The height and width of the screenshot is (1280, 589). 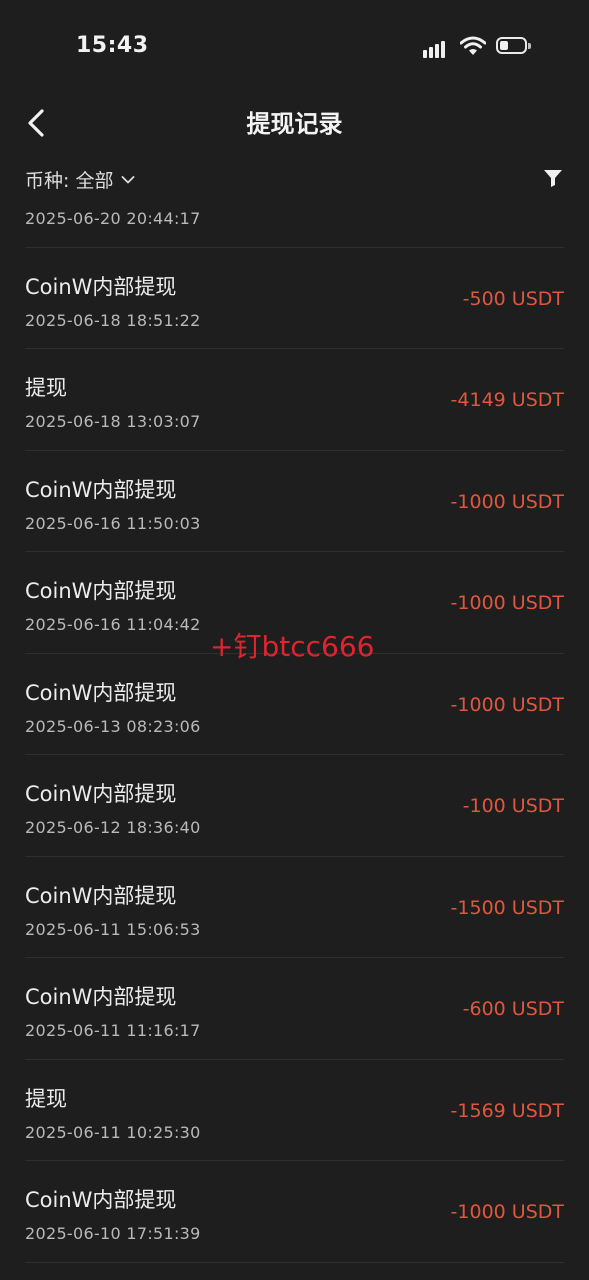 I want to click on cellular-signal-icon, so click(x=437, y=48).